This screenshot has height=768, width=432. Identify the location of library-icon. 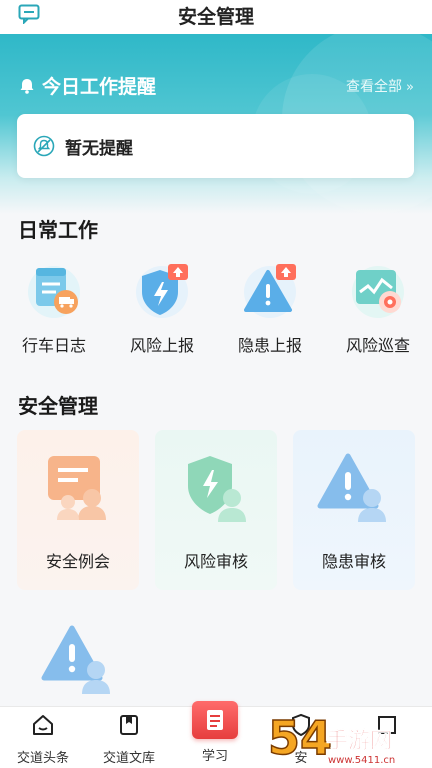
(129, 725).